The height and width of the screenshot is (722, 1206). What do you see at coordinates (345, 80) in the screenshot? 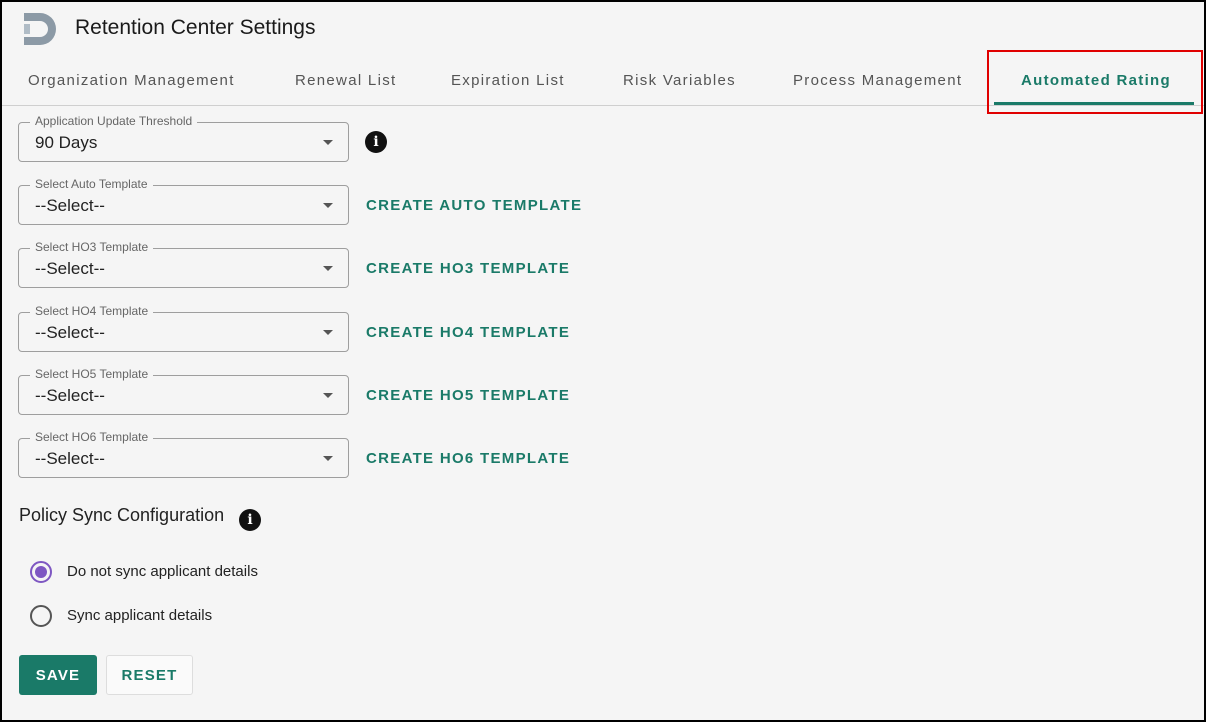
I see `tab-renewal-list: Renewal List` at bounding box center [345, 80].